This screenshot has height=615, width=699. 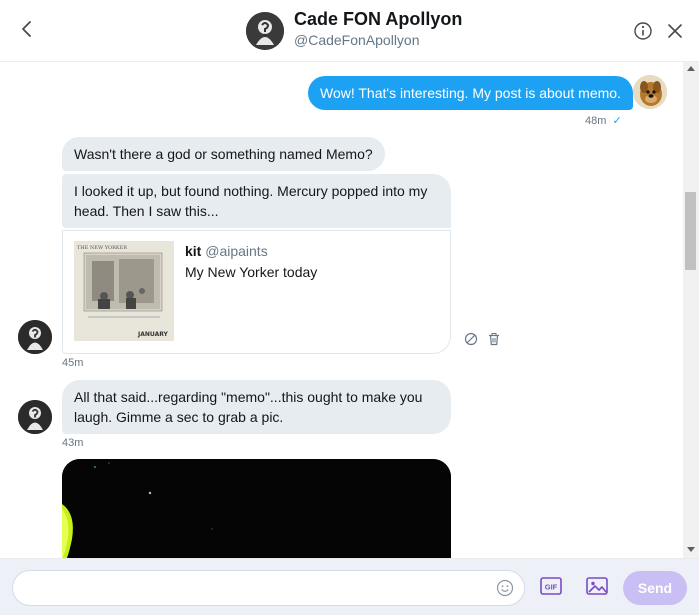 What do you see at coordinates (378, 19) in the screenshot?
I see `conversation-title: Cade FON Apollyon` at bounding box center [378, 19].